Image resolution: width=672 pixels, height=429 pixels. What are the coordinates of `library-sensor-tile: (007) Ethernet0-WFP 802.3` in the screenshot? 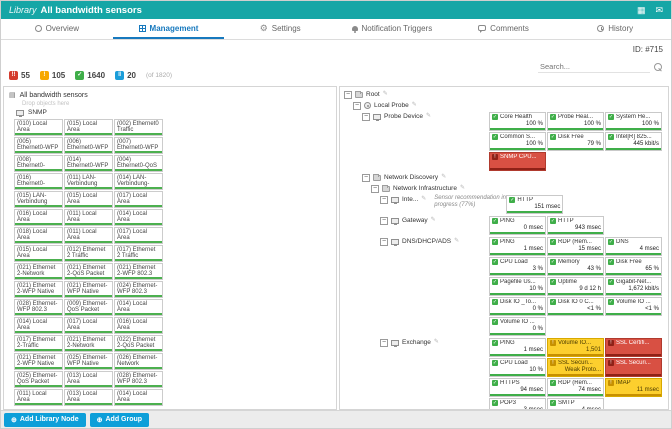 It's located at (138, 145).